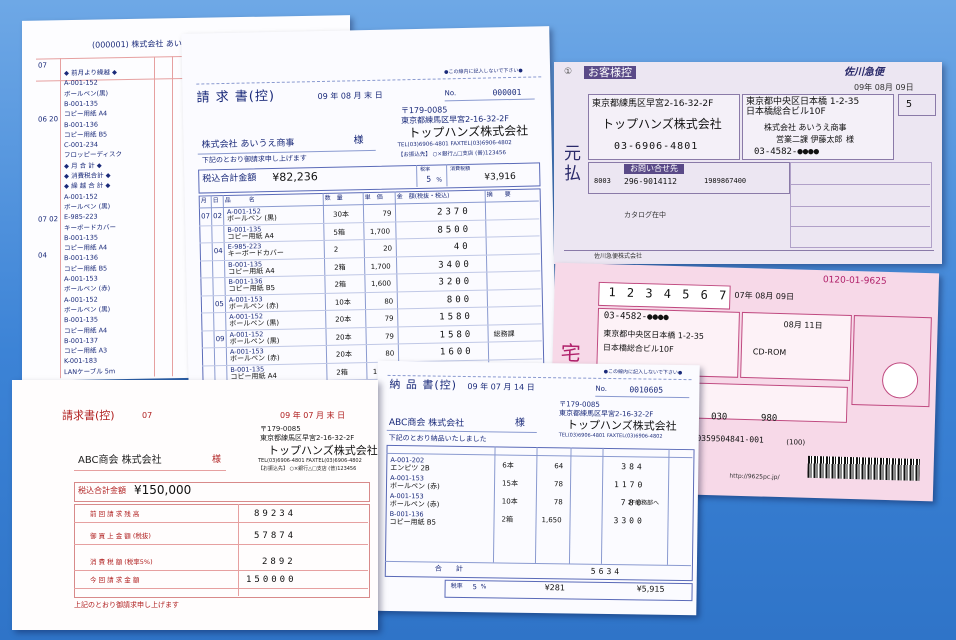  I want to click on delivery-row-qty: 10本, so click(509, 501).